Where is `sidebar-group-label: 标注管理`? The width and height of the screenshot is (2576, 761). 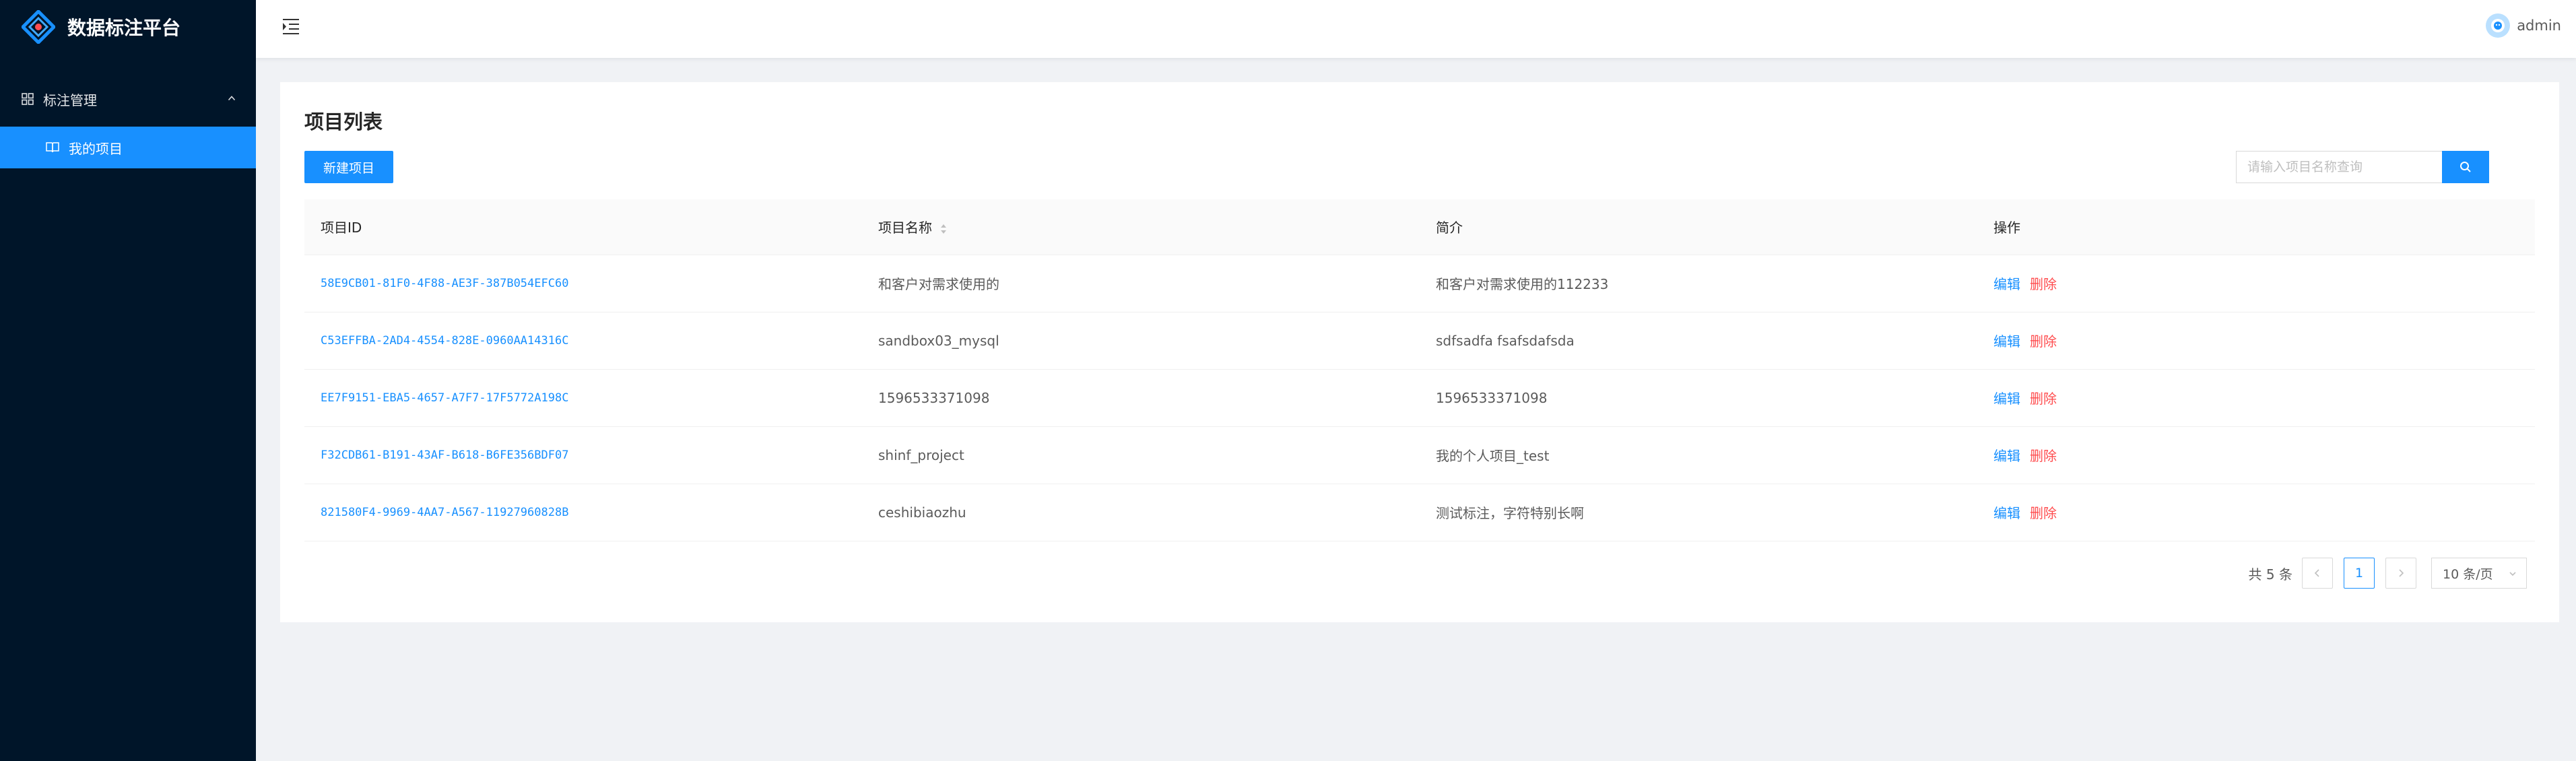
sidebar-group-label: 标注管理 is located at coordinates (70, 100).